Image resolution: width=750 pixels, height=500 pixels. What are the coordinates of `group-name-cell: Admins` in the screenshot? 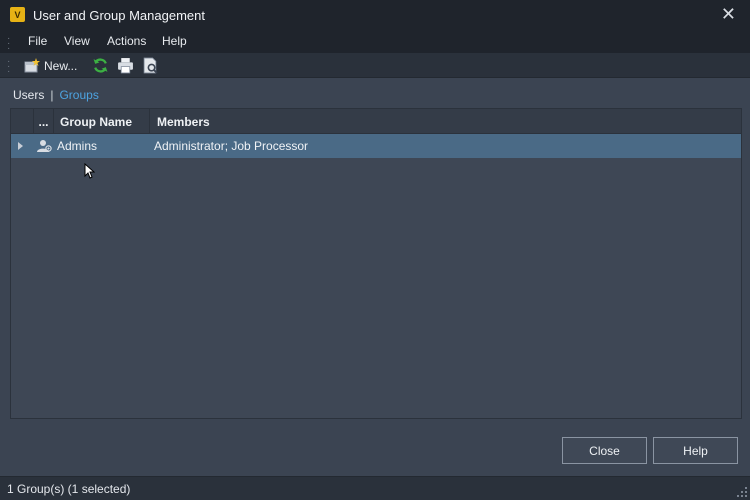 It's located at (77, 146).